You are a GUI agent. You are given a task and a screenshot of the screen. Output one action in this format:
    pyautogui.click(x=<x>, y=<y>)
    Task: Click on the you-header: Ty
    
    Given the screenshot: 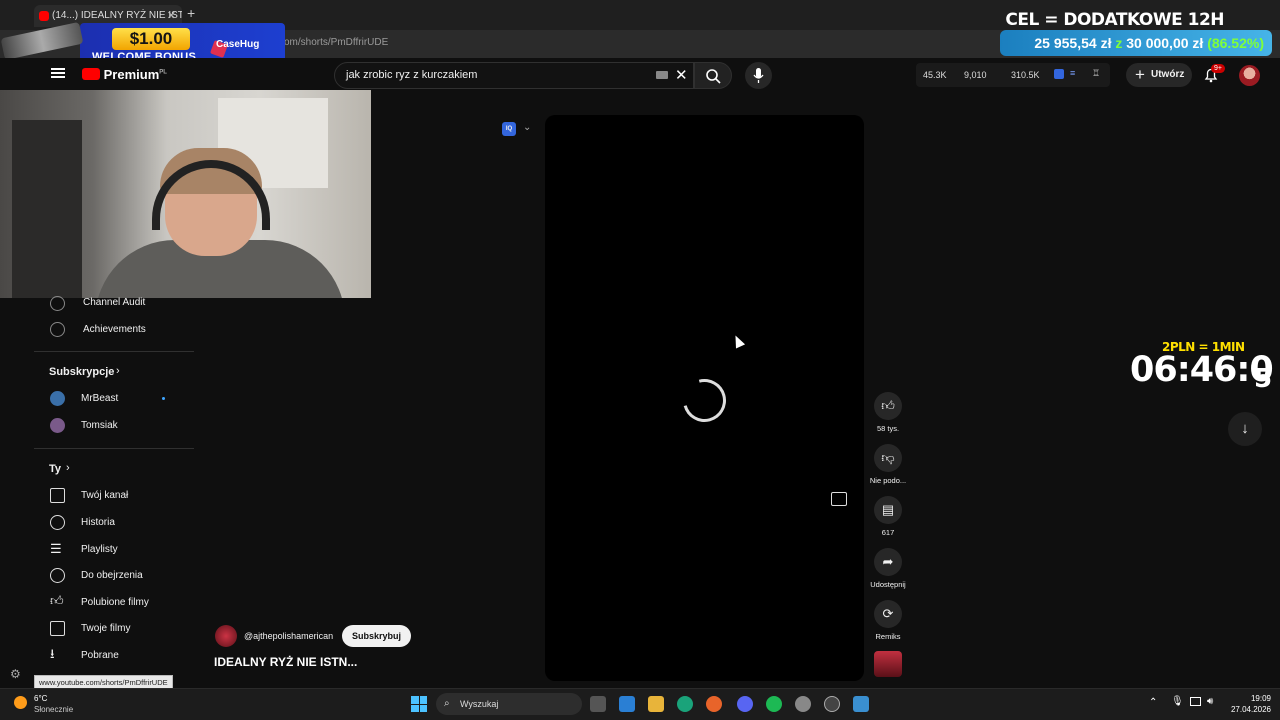 What is the action you would take?
    pyautogui.click(x=55, y=469)
    